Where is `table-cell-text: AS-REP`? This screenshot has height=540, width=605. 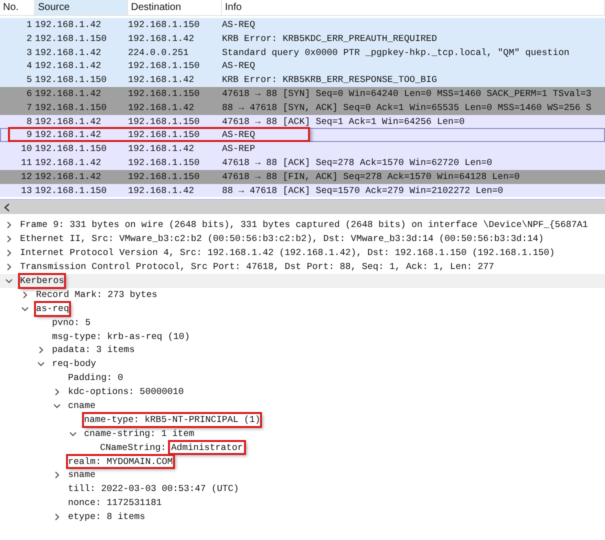 table-cell-text: AS-REP is located at coordinates (239, 149).